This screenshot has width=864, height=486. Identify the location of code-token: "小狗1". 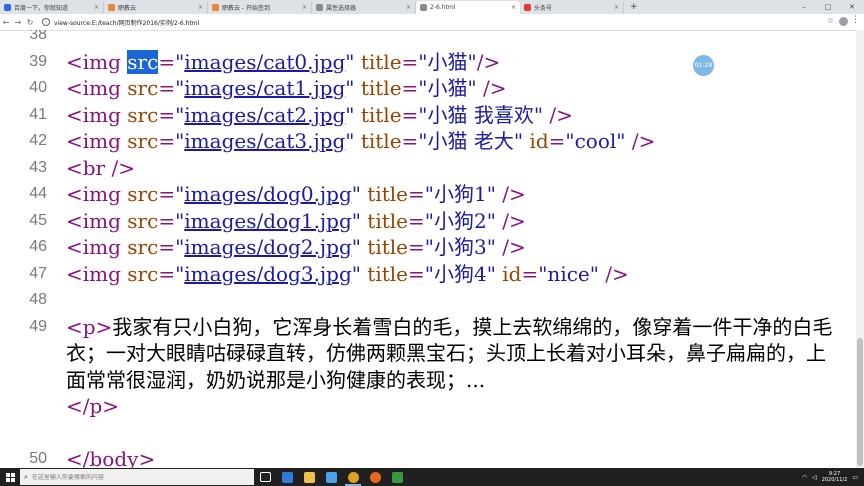
(460, 194).